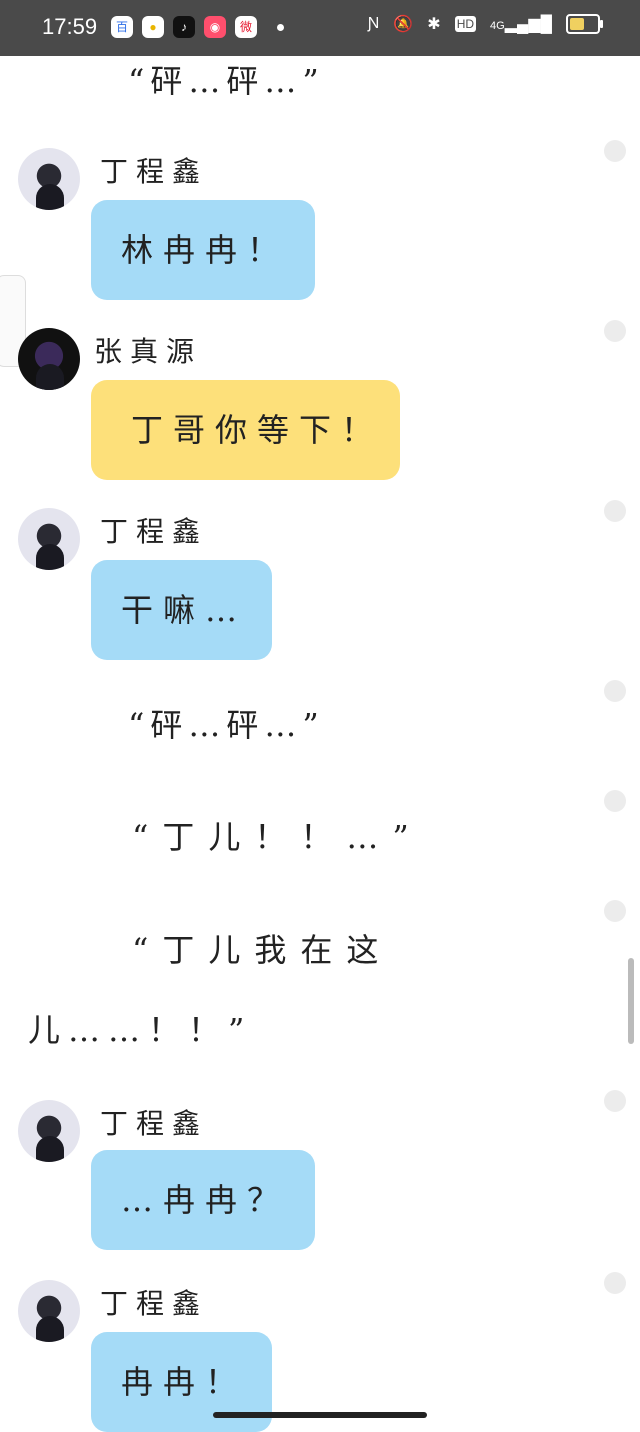 This screenshot has height=1432, width=640. Describe the element at coordinates (403, 24) in the screenshot. I see `mute-bell-icon: 🔕` at that location.